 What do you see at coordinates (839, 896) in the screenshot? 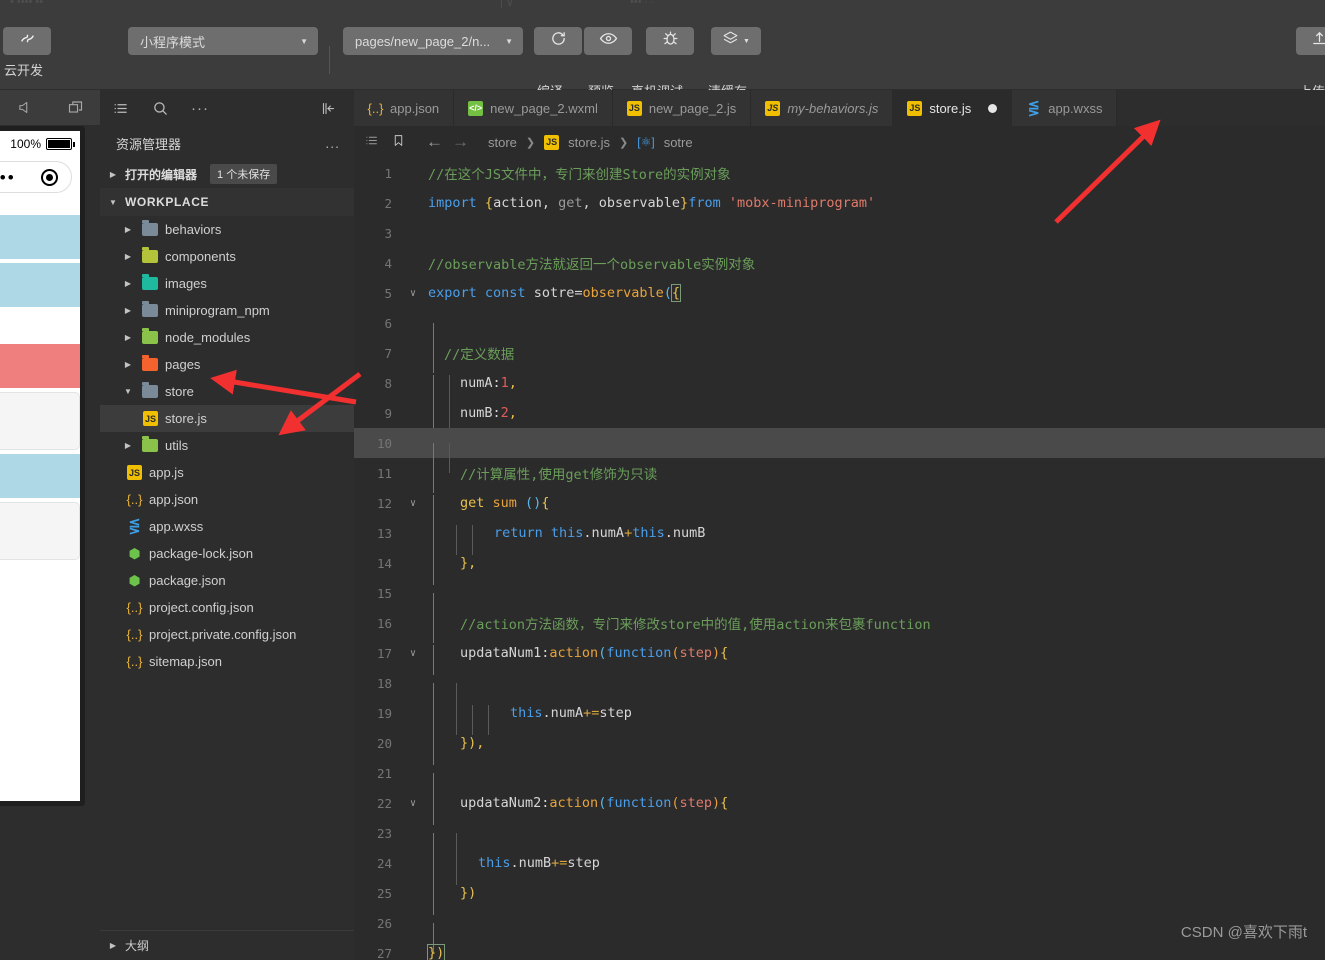
I see `code-line: 25 })` at bounding box center [839, 896].